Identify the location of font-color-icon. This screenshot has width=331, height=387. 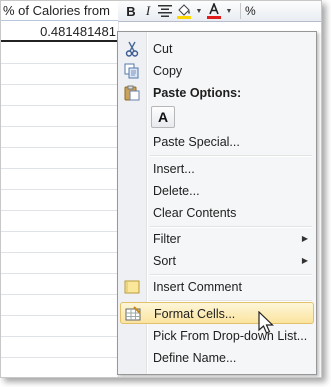
(214, 11).